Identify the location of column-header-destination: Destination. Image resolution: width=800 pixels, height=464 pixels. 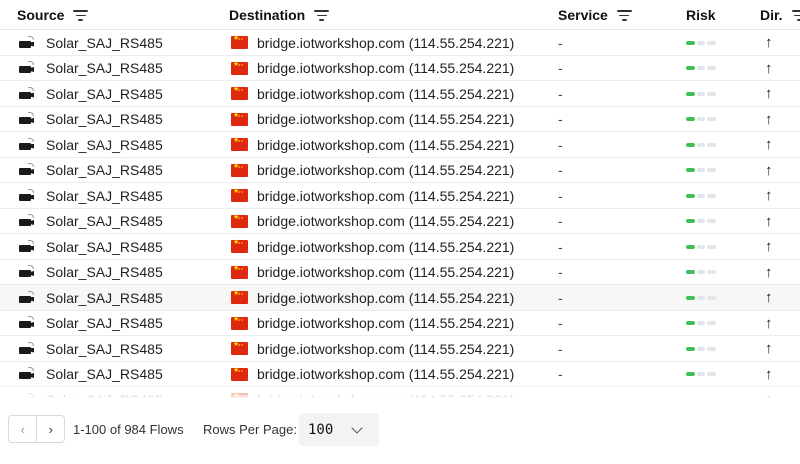
(279, 15).